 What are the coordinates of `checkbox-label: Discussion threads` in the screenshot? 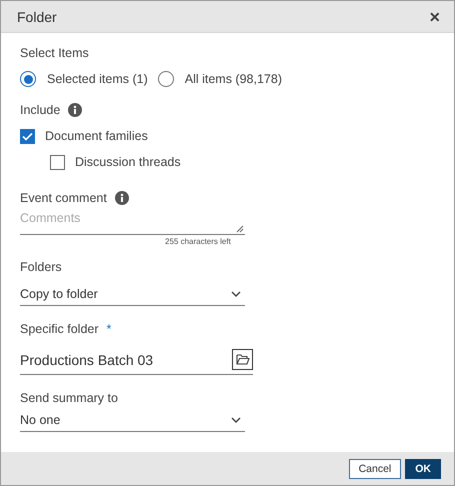 It's located at (128, 162).